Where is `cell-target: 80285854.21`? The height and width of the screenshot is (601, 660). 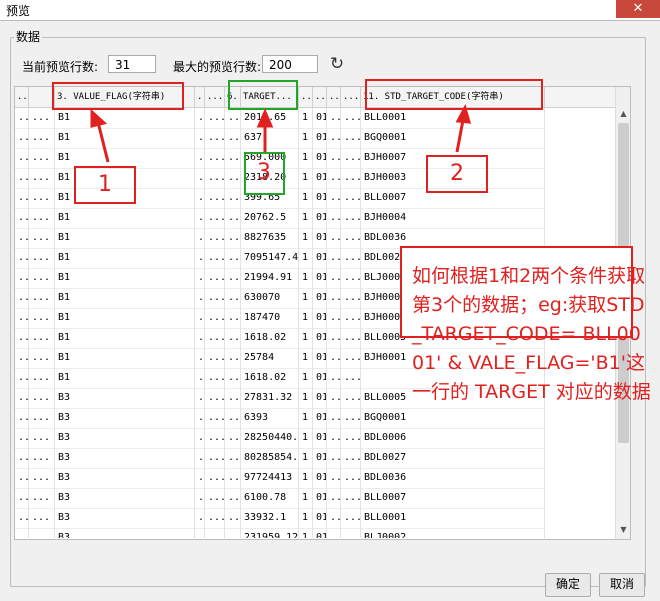 cell-target: 80285854.21 is located at coordinates (270, 458).